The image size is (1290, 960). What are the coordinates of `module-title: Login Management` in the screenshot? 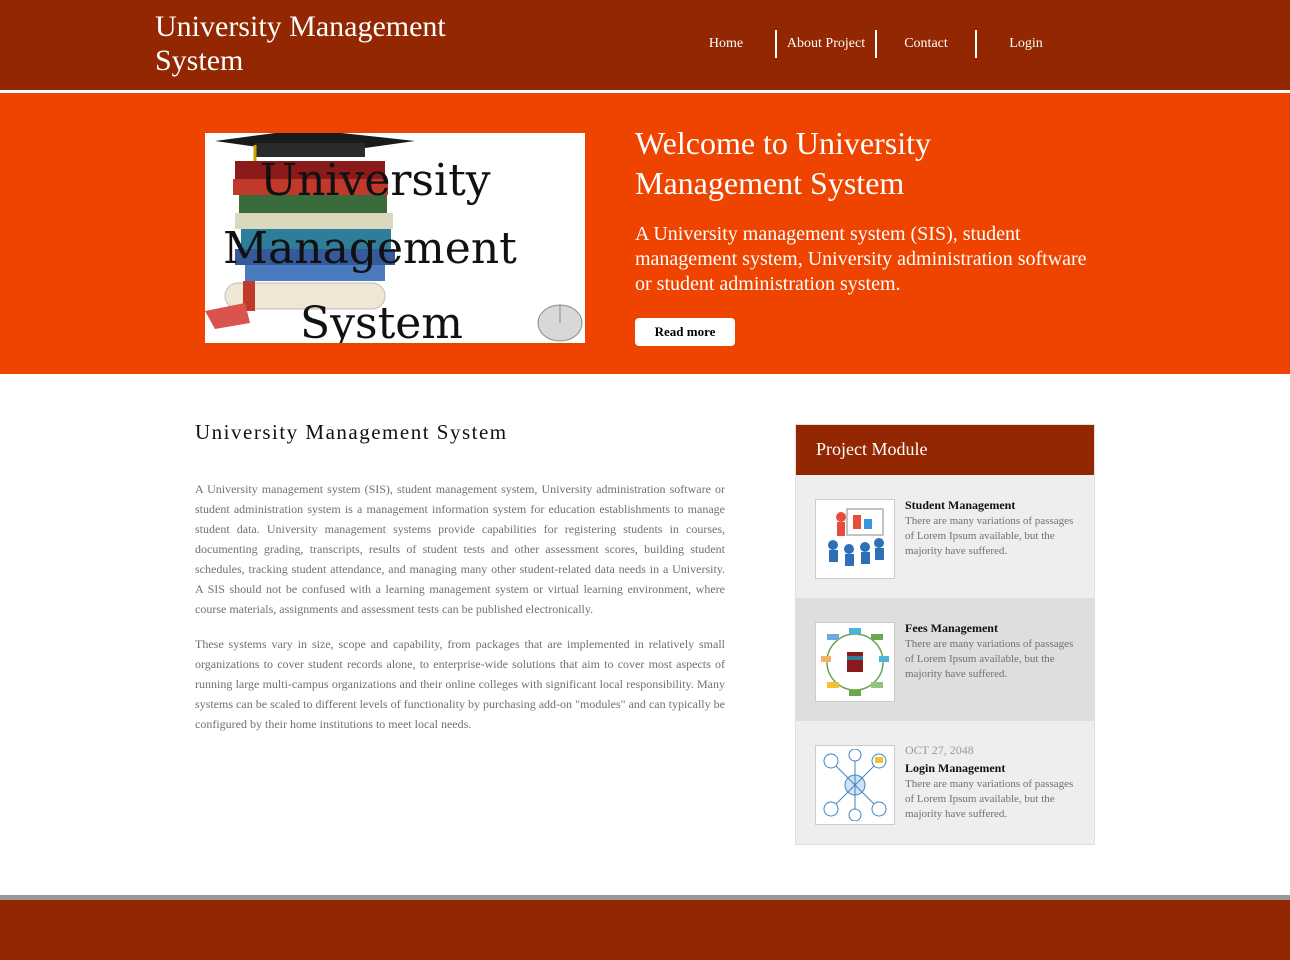 It's located at (955, 768).